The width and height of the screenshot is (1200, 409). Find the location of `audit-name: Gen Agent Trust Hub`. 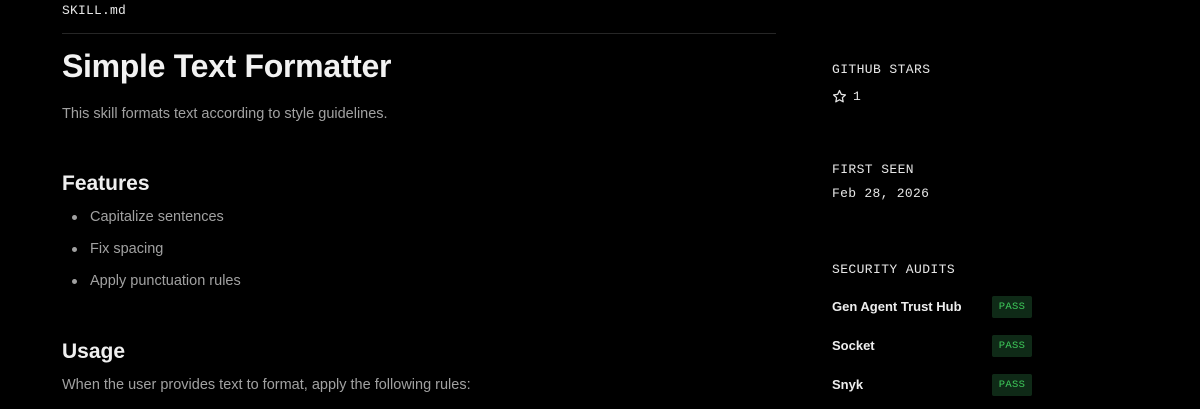

audit-name: Gen Agent Trust Hub is located at coordinates (897, 306).